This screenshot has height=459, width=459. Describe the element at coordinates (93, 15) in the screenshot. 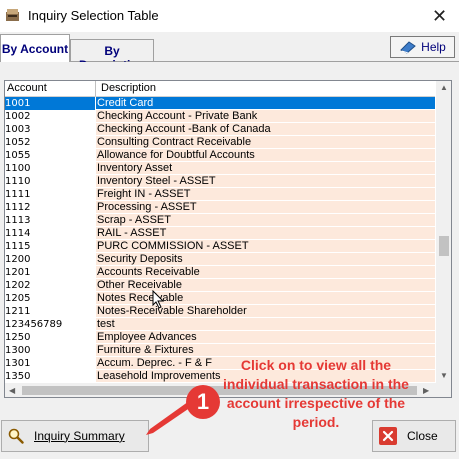

I see `window-title: Inquiry Selection Table` at that location.